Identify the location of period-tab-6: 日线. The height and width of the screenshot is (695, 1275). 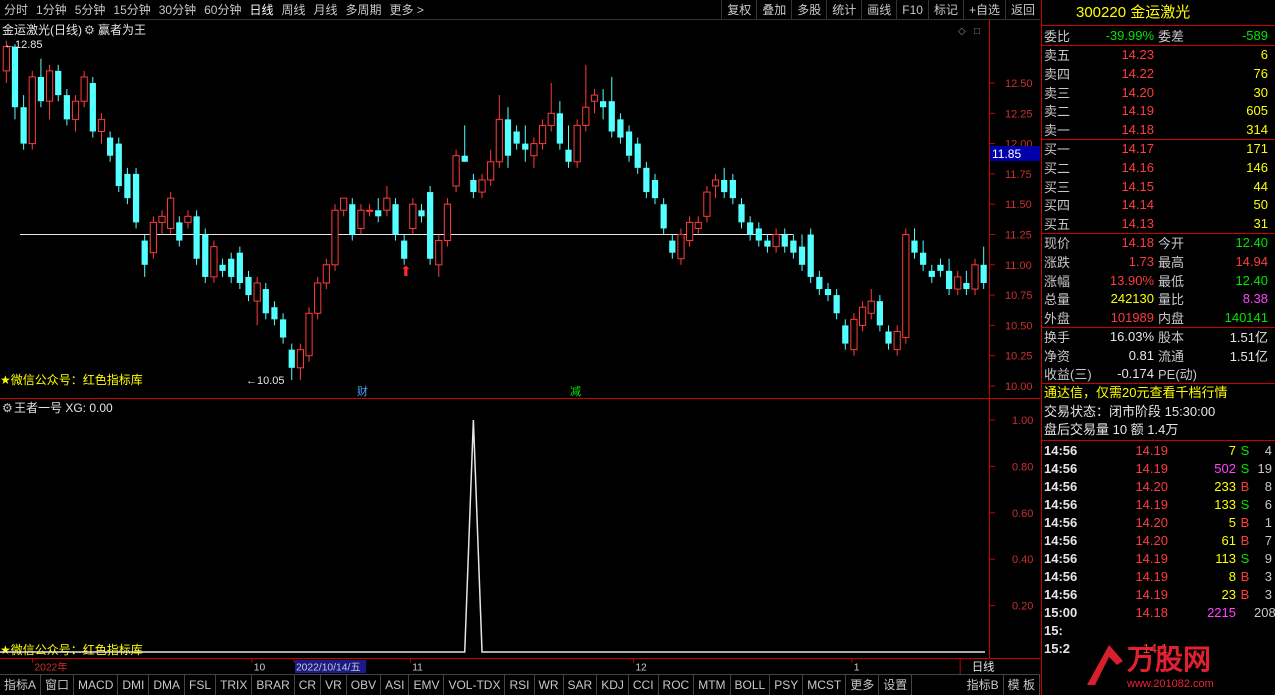
(261, 10).